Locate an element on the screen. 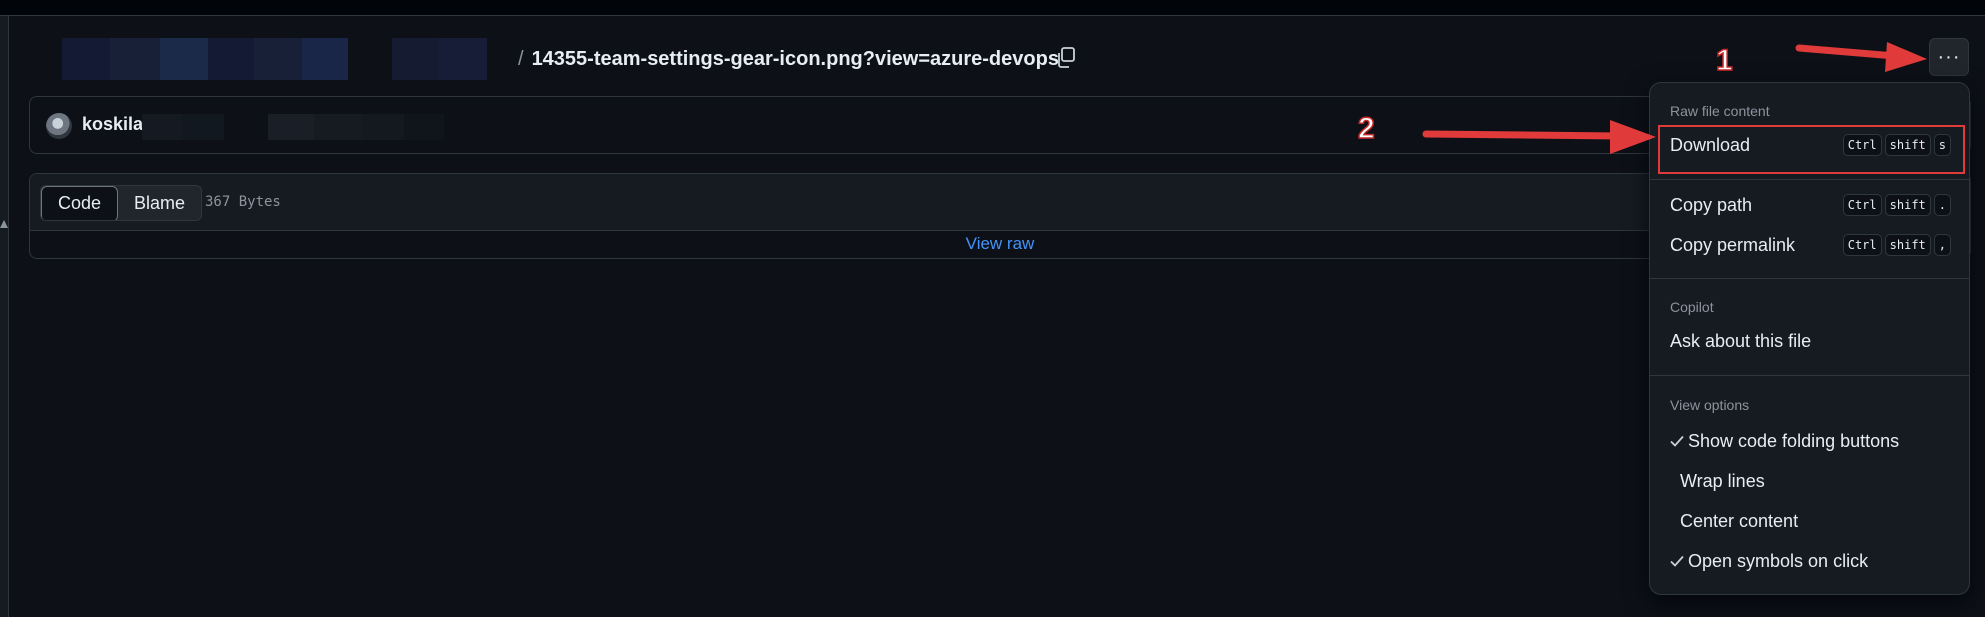 The image size is (1985, 617). menu-item-wrap-lines: Wrap lines is located at coordinates (1809, 481).